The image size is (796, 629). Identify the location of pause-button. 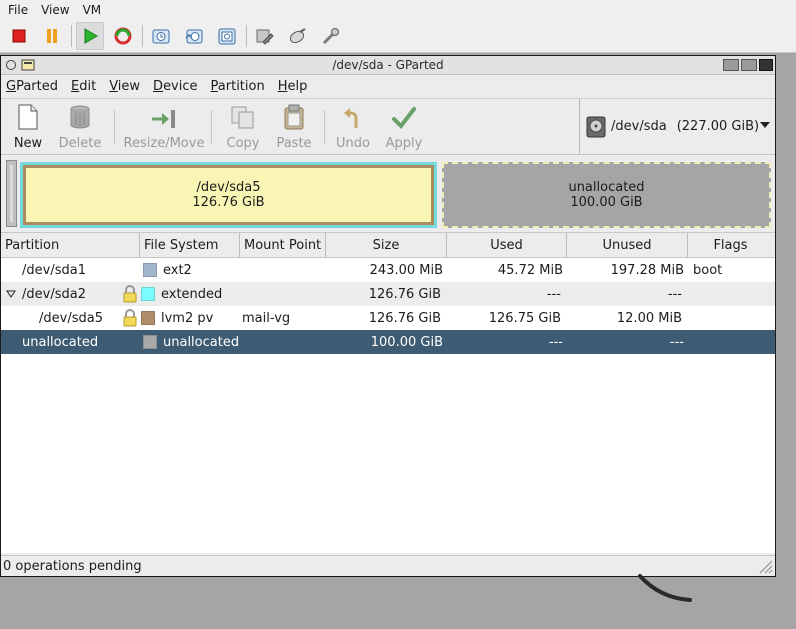
(52, 36).